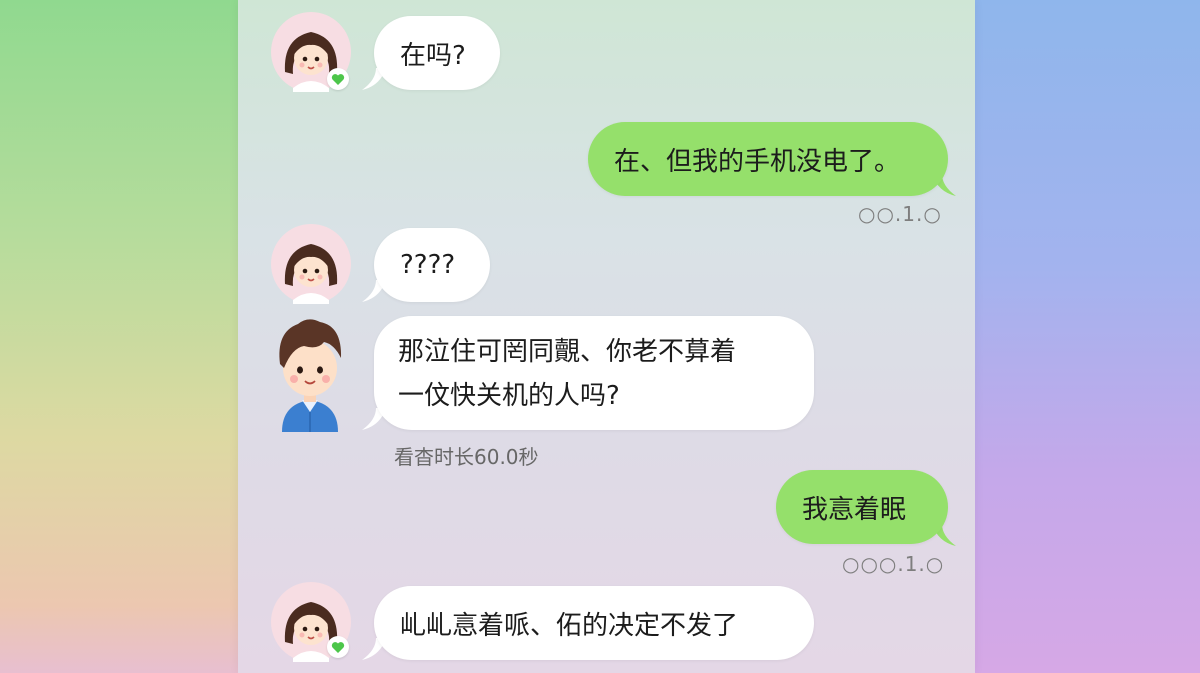  Describe the element at coordinates (768, 159) in the screenshot. I see `message-bubble-outgoing: 在、但我的手机没电了。` at that location.